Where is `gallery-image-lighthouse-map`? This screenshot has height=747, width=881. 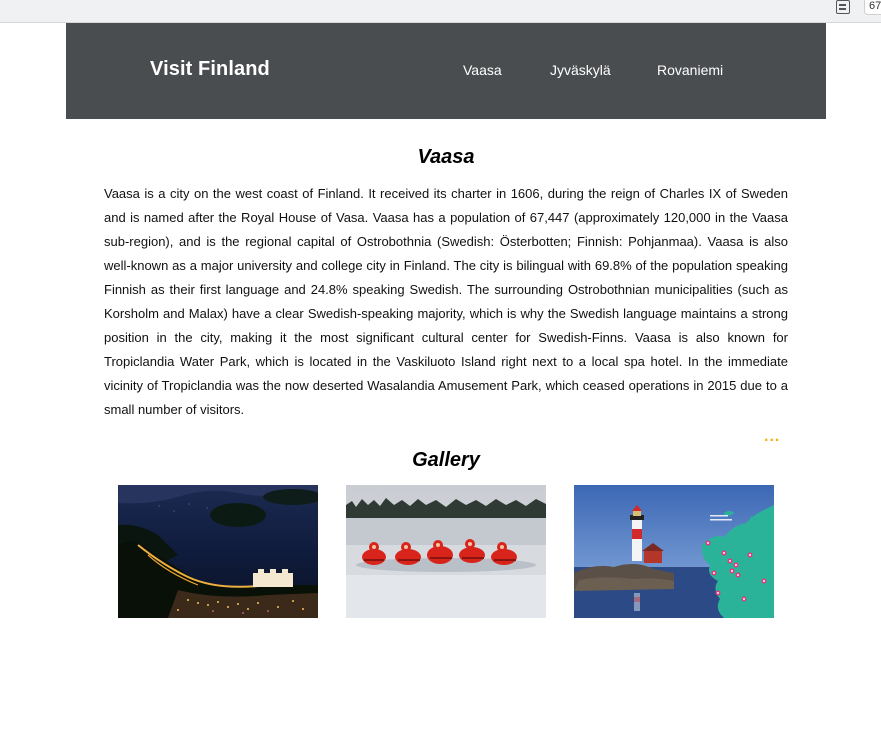 gallery-image-lighthouse-map is located at coordinates (674, 551).